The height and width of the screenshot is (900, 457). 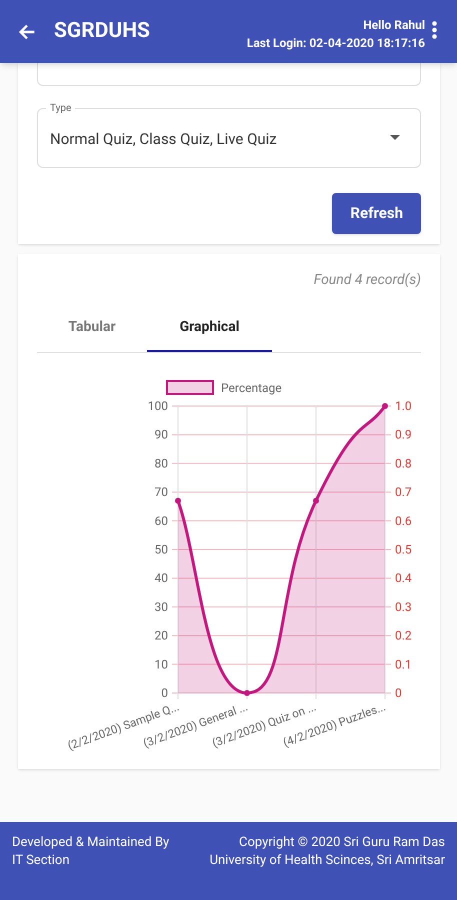 What do you see at coordinates (190, 387) in the screenshot?
I see `legend-swatch` at bounding box center [190, 387].